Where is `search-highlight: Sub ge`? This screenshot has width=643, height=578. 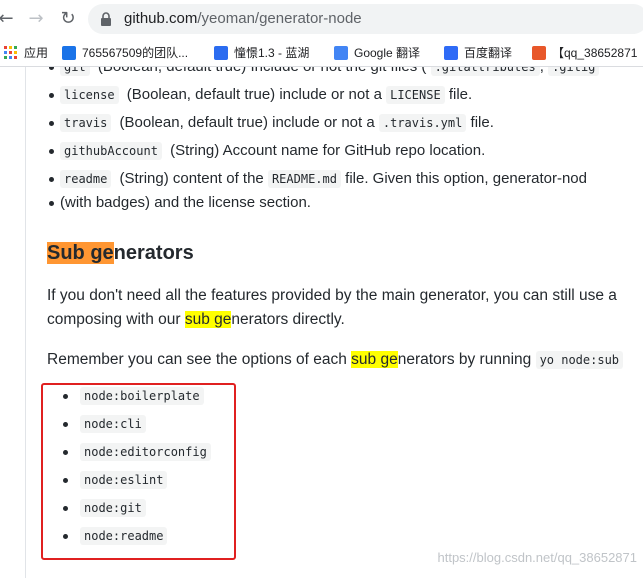
search-highlight: Sub ge is located at coordinates (80, 253).